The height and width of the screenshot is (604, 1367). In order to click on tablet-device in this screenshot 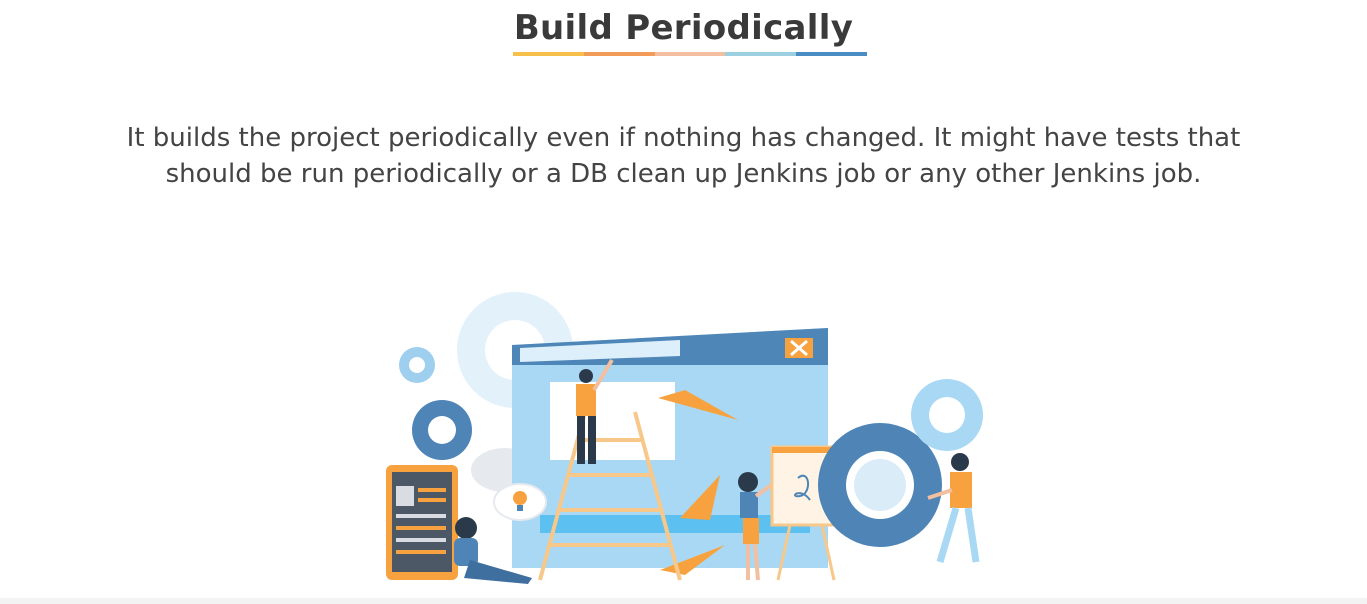, I will do `click(422, 522)`.